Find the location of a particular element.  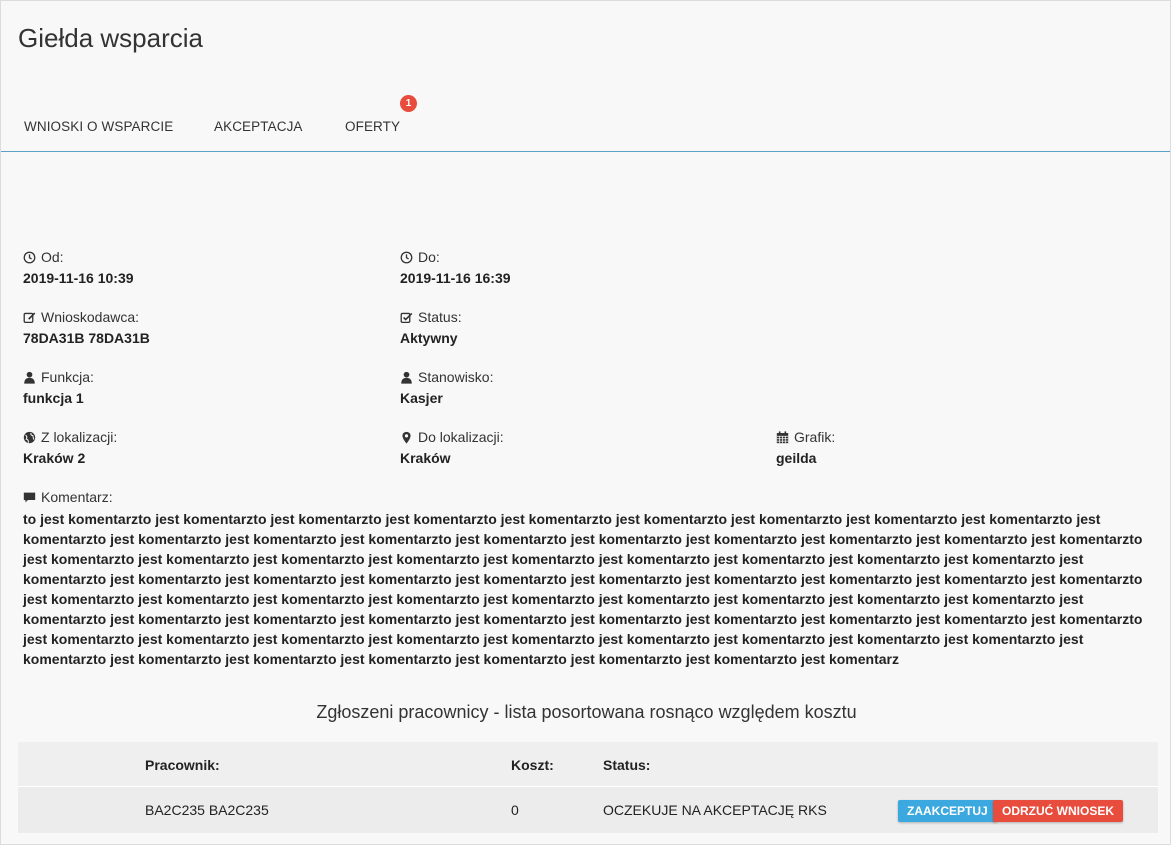

header-status: Status: is located at coordinates (627, 765).